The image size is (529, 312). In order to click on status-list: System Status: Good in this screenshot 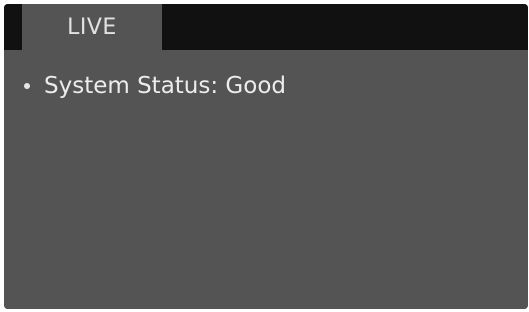, I will do `click(155, 86)`.